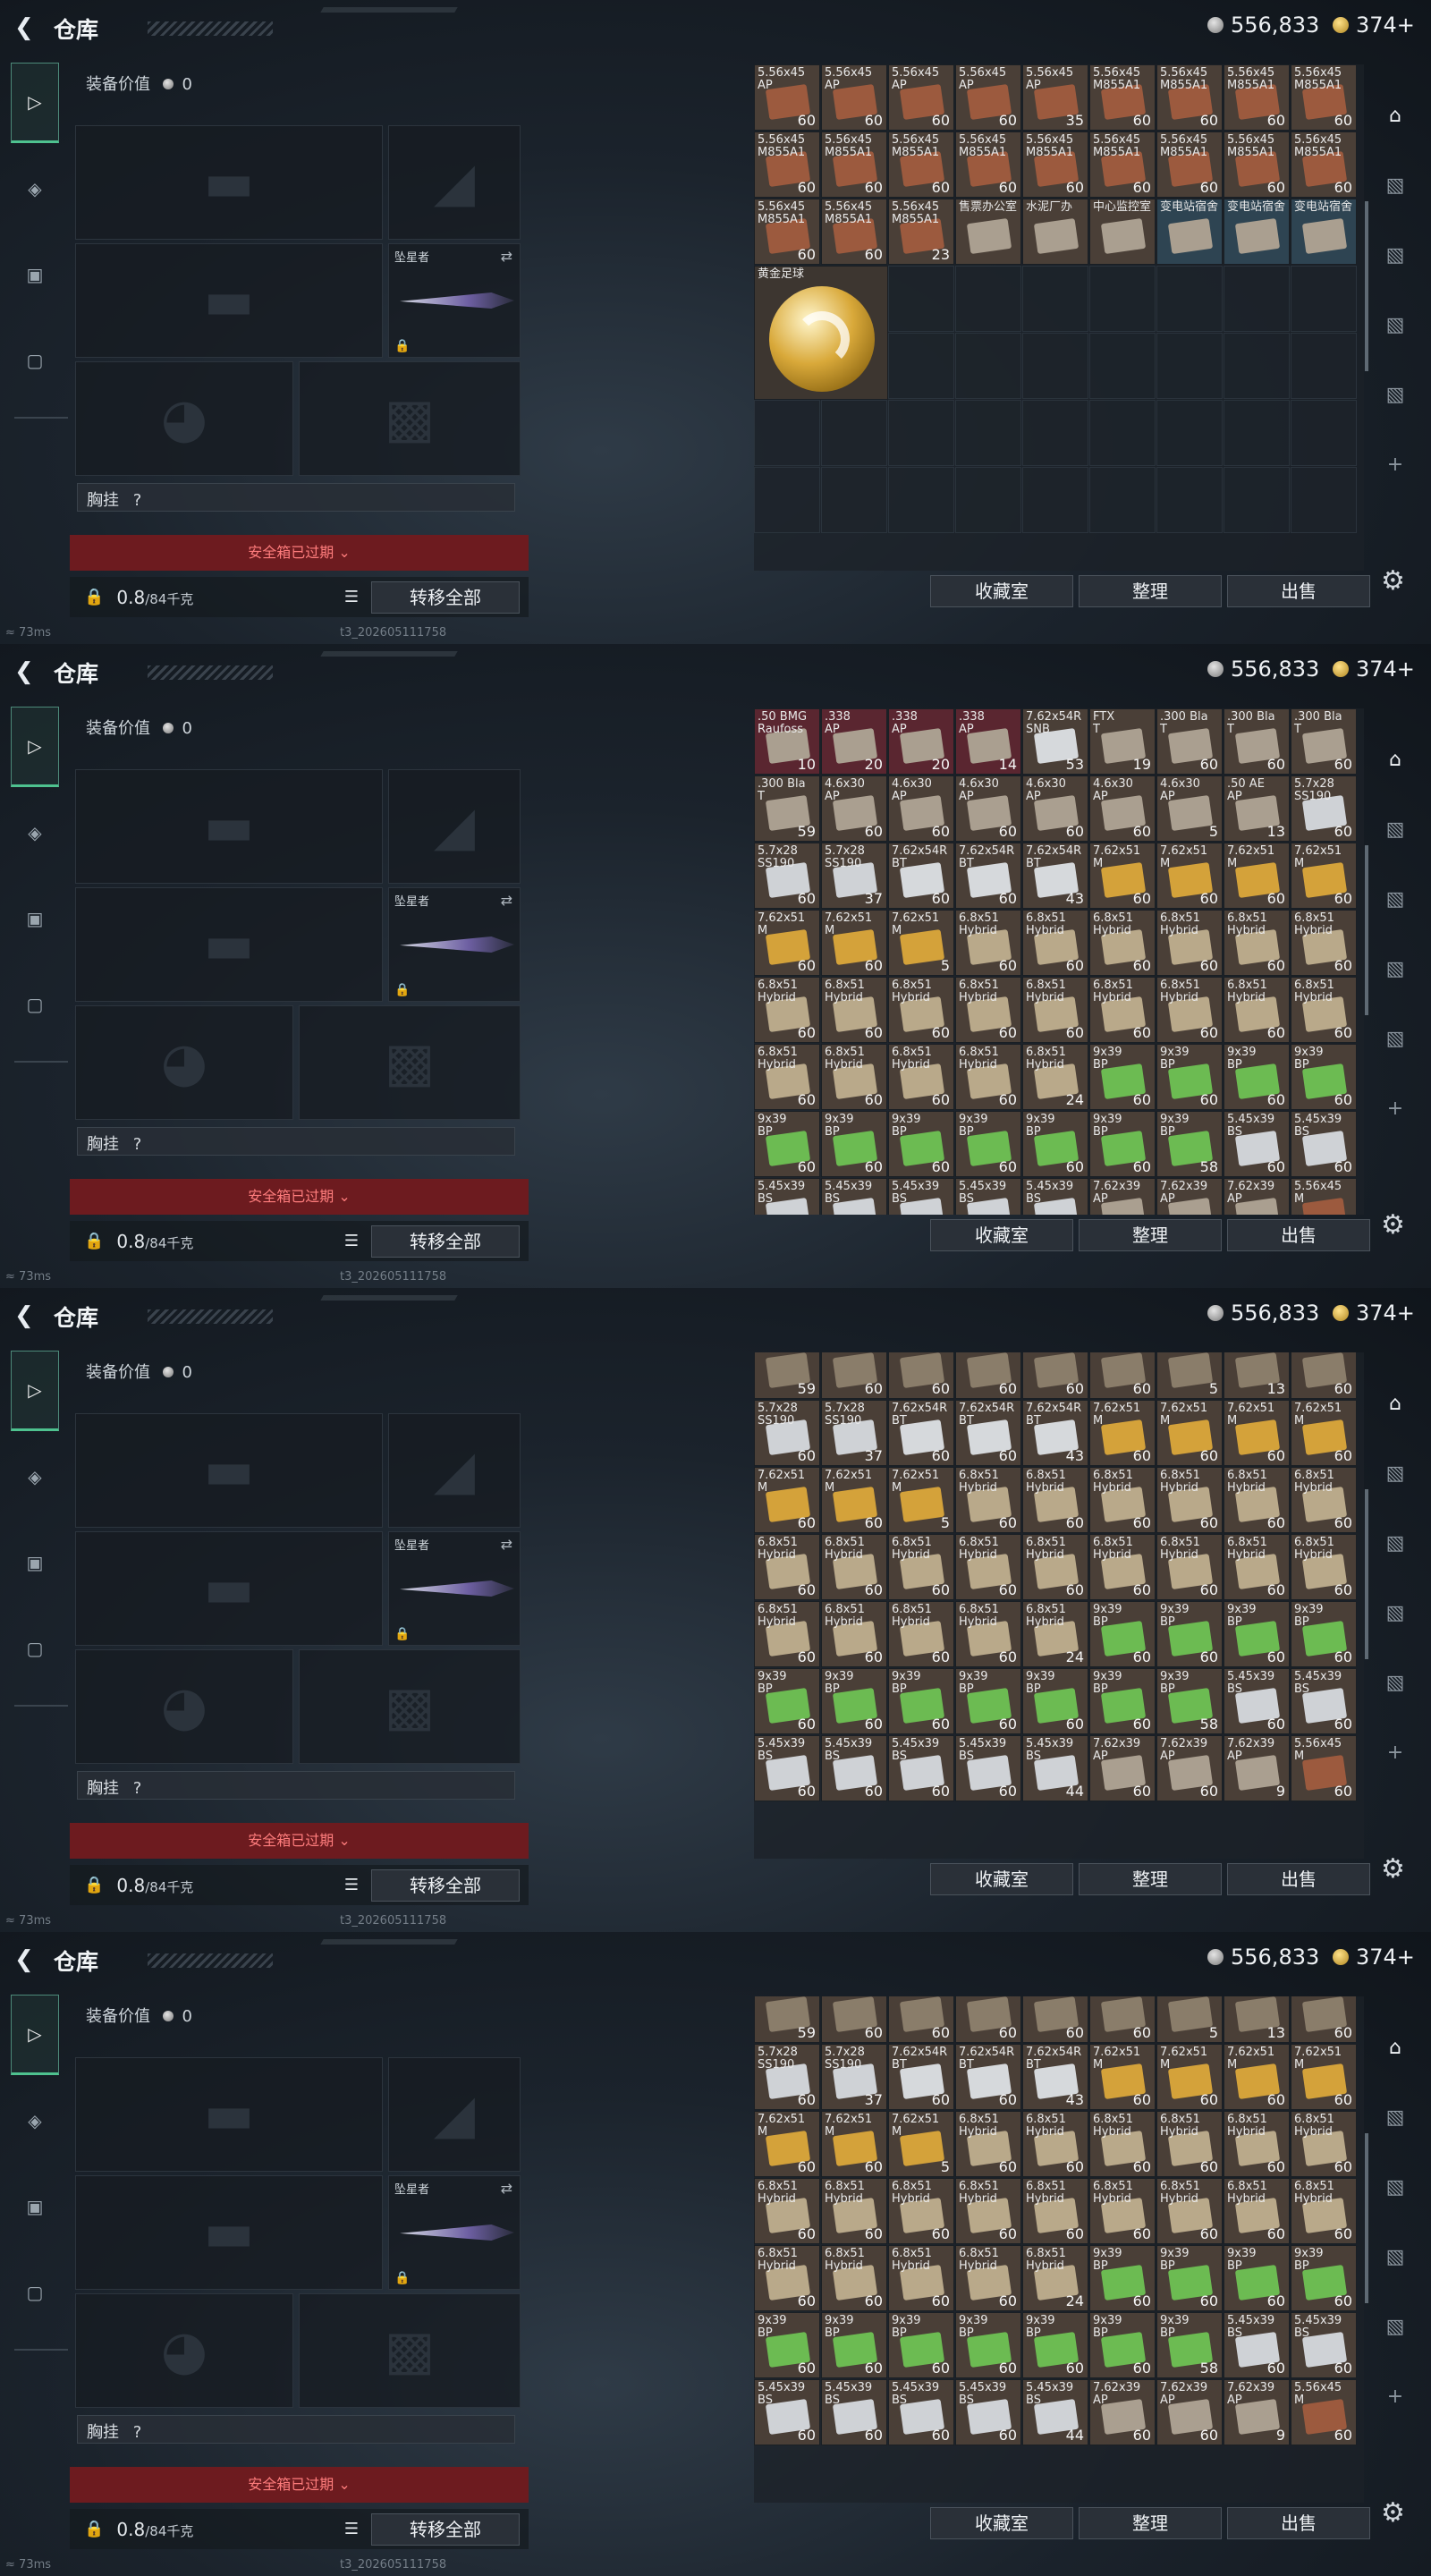 The image size is (1431, 2576). What do you see at coordinates (1002, 1235) in the screenshot?
I see `collection-room-button: 收藏室` at bounding box center [1002, 1235].